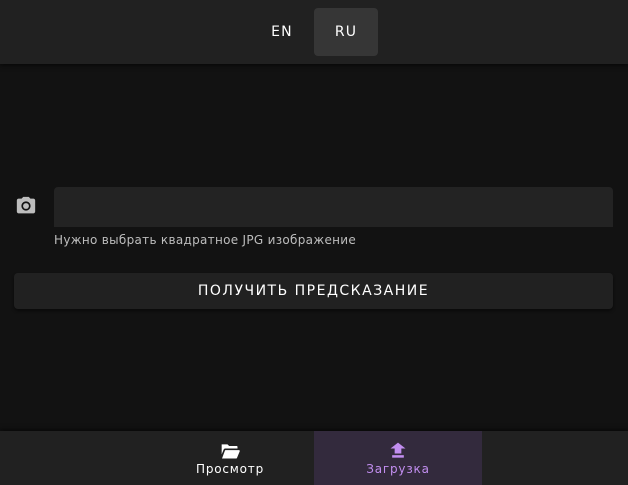 Image resolution: width=628 pixels, height=485 pixels. I want to click on file-input, so click(333, 207).